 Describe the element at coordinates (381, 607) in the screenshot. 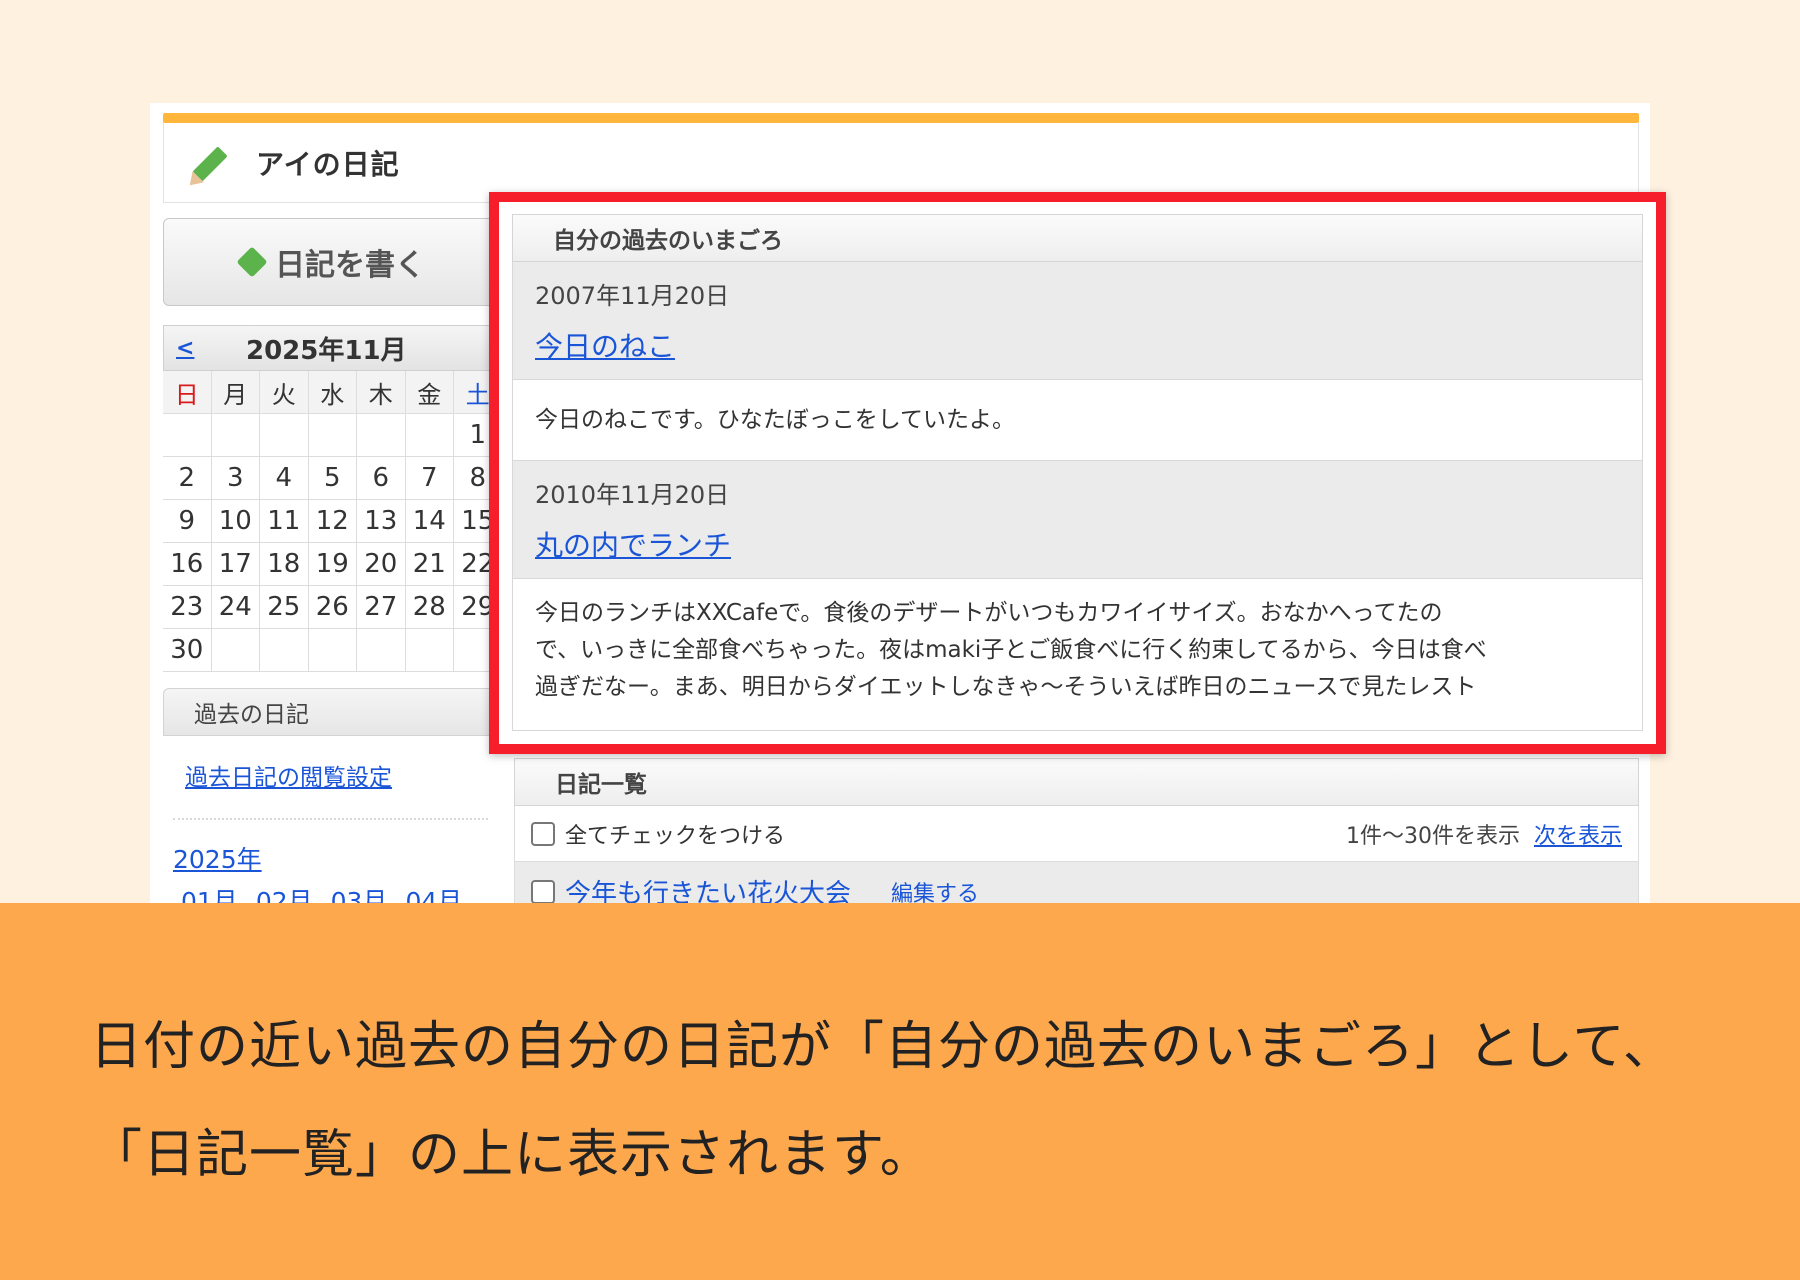

I see `calendar-day: 27` at that location.